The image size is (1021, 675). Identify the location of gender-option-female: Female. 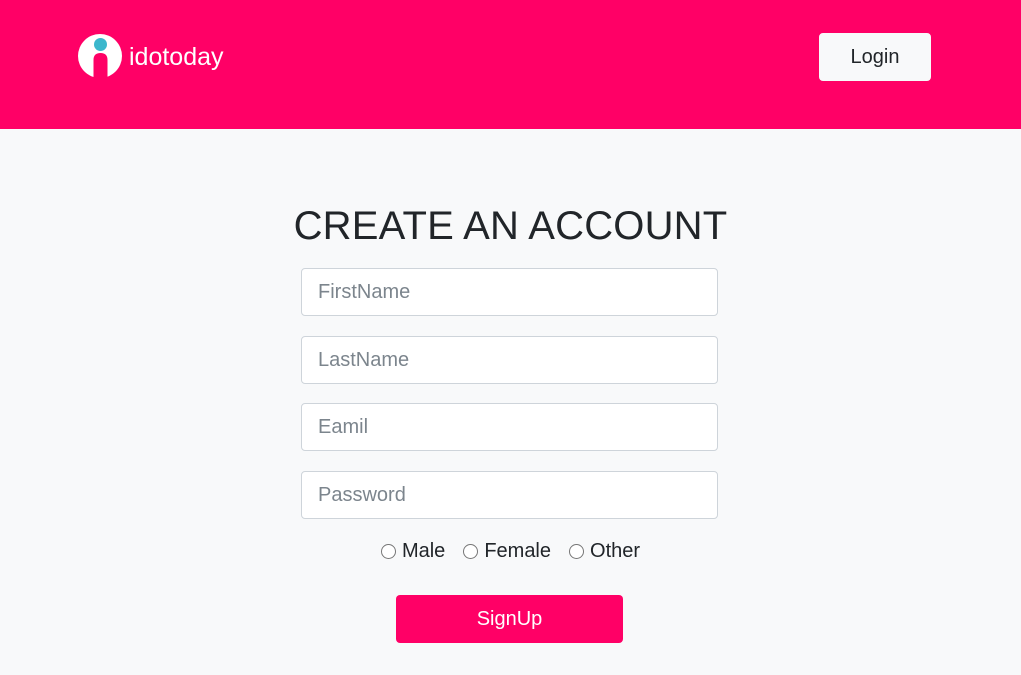
(507, 551).